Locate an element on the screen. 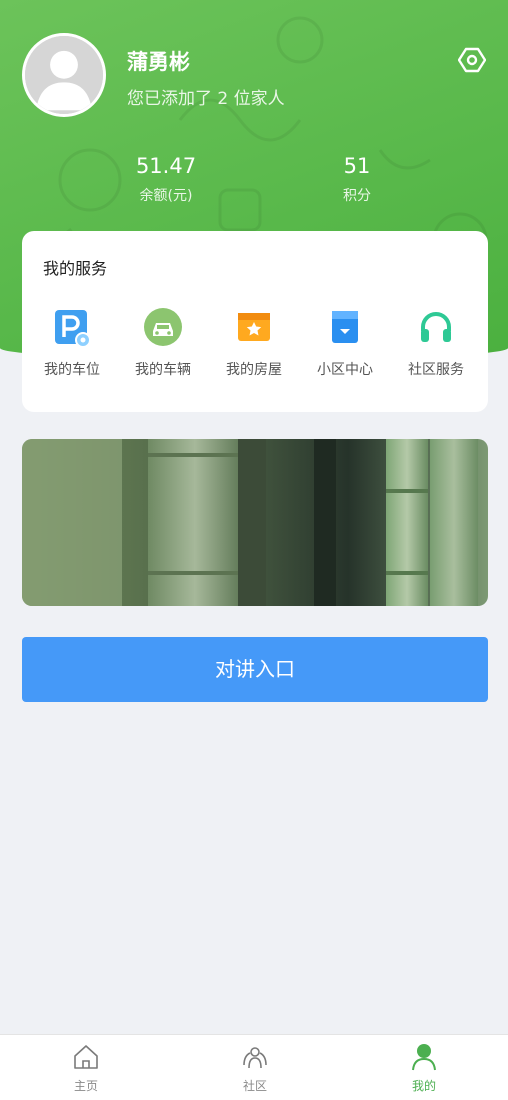  bottom-tabbar: 主页 社区 我的 is located at coordinates (254, 1067).